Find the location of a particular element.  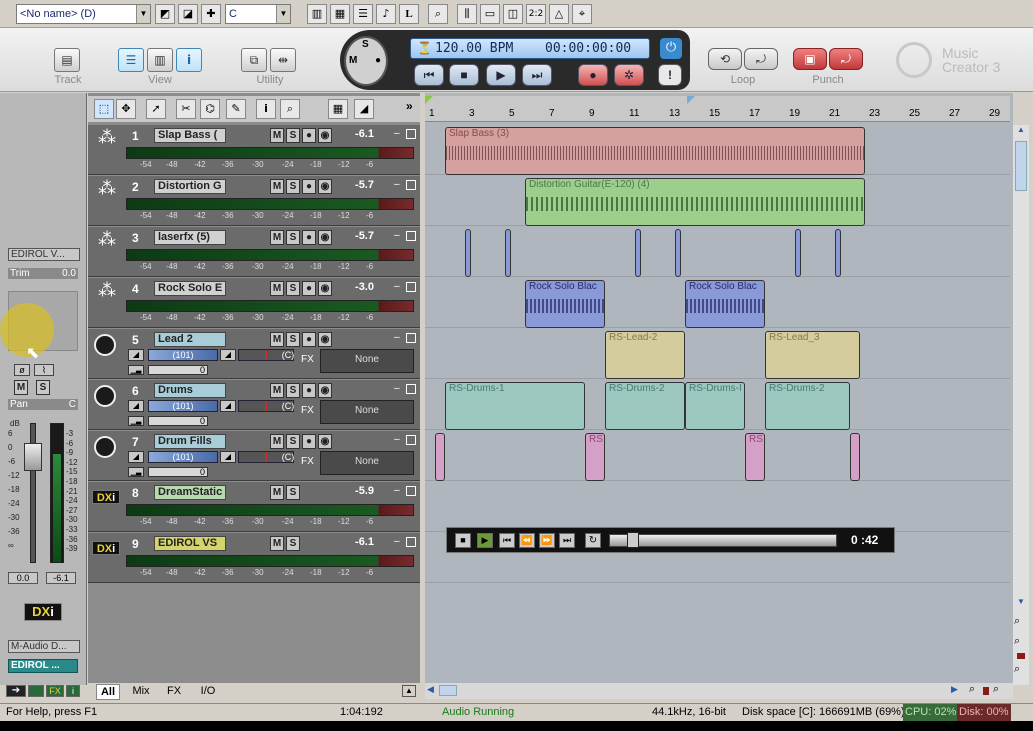

record-button: ● is located at coordinates (593, 75).